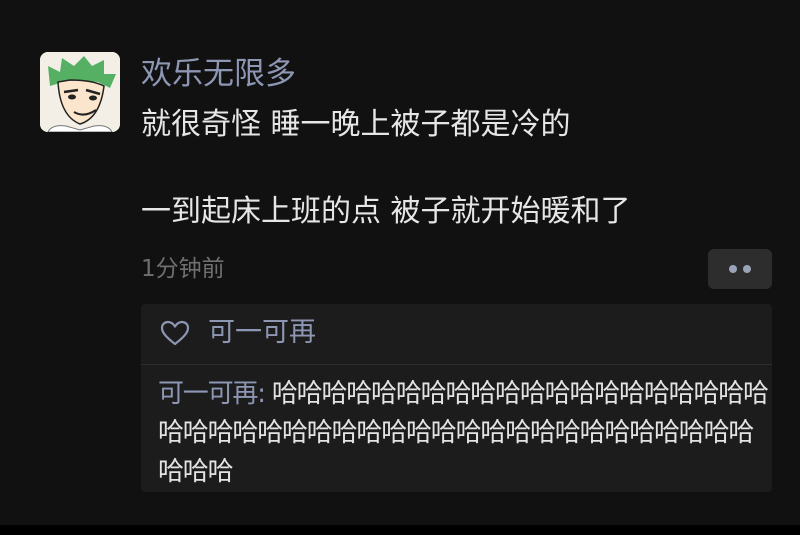 The height and width of the screenshot is (535, 800). What do you see at coordinates (218, 74) in the screenshot?
I see `post-username: 欢乐无限多` at bounding box center [218, 74].